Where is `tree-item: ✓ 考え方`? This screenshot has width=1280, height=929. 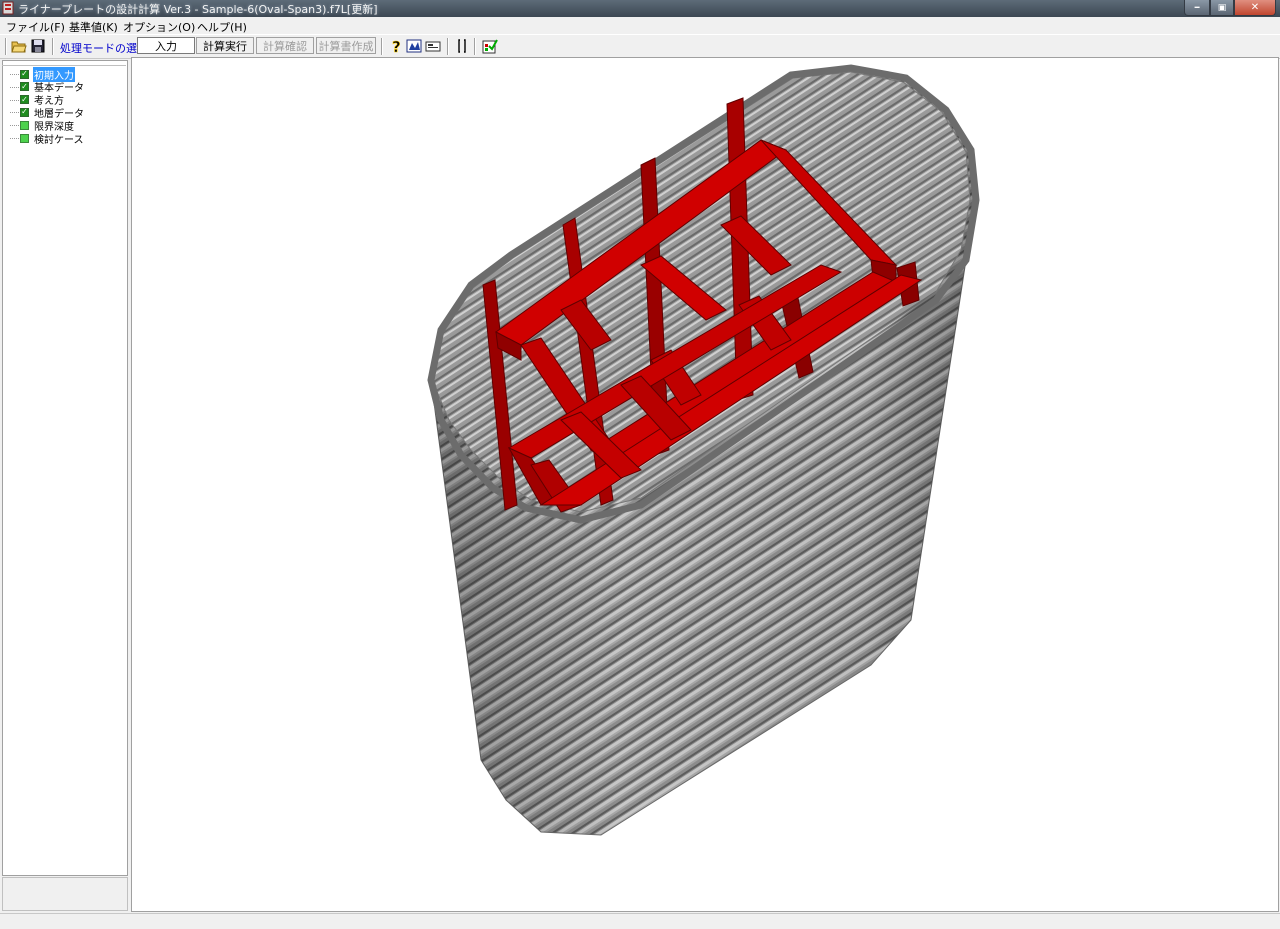 tree-item: ✓ 考え方 is located at coordinates (42, 100).